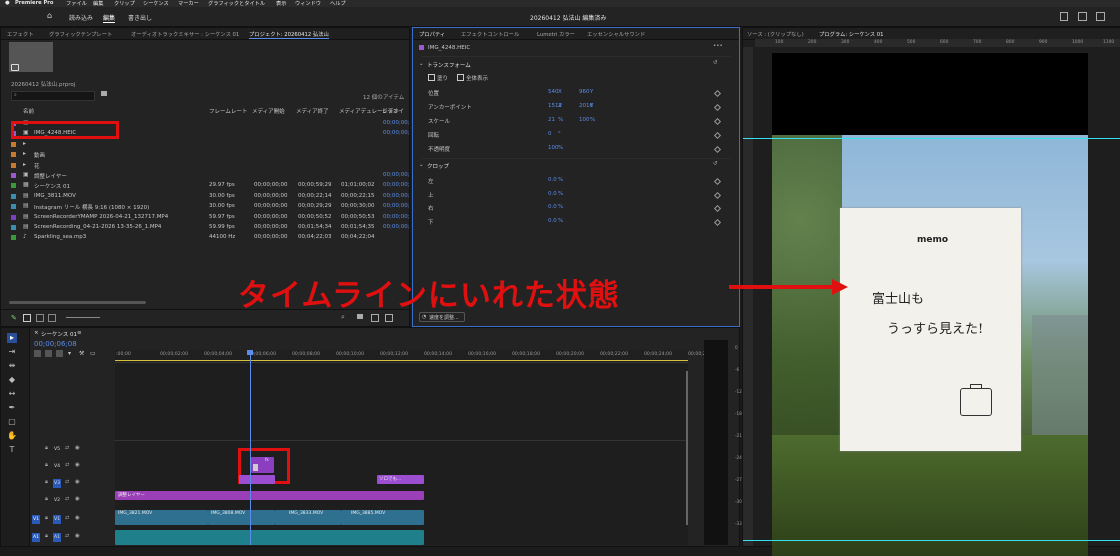 The image size is (1120, 556). I want to click on menu-window: ウィンドウ, so click(308, 3).